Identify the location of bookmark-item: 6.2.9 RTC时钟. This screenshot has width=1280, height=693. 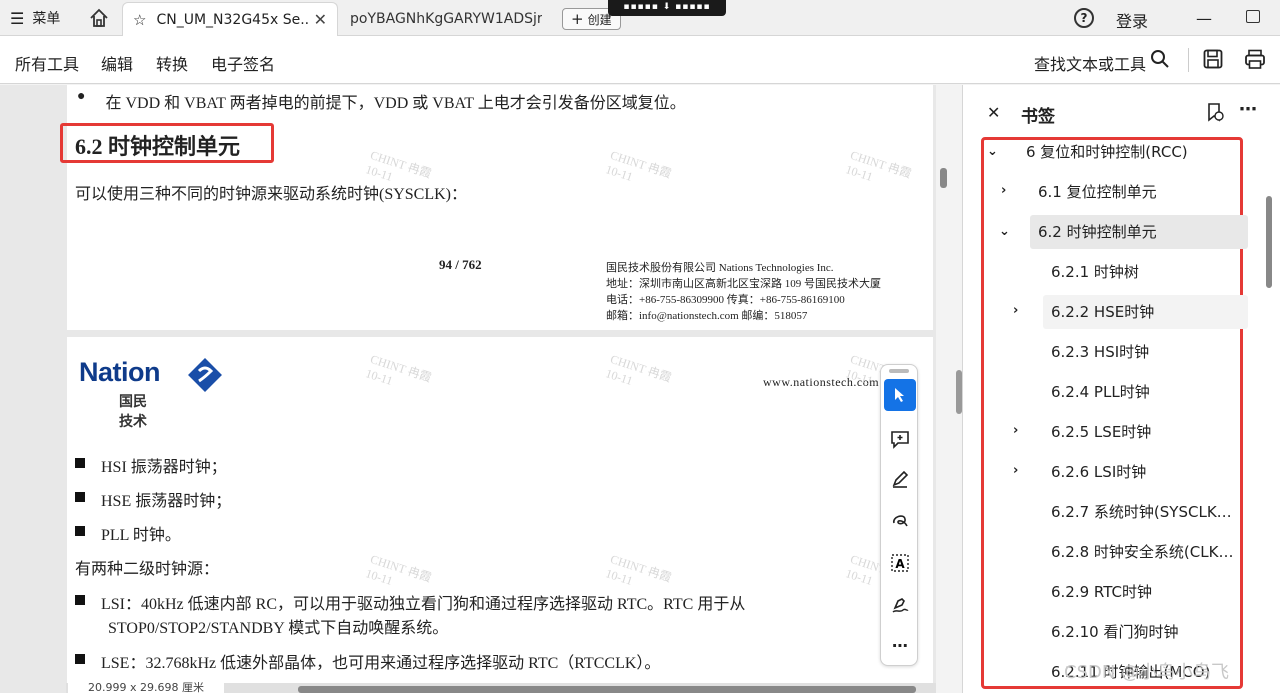
(1141, 592).